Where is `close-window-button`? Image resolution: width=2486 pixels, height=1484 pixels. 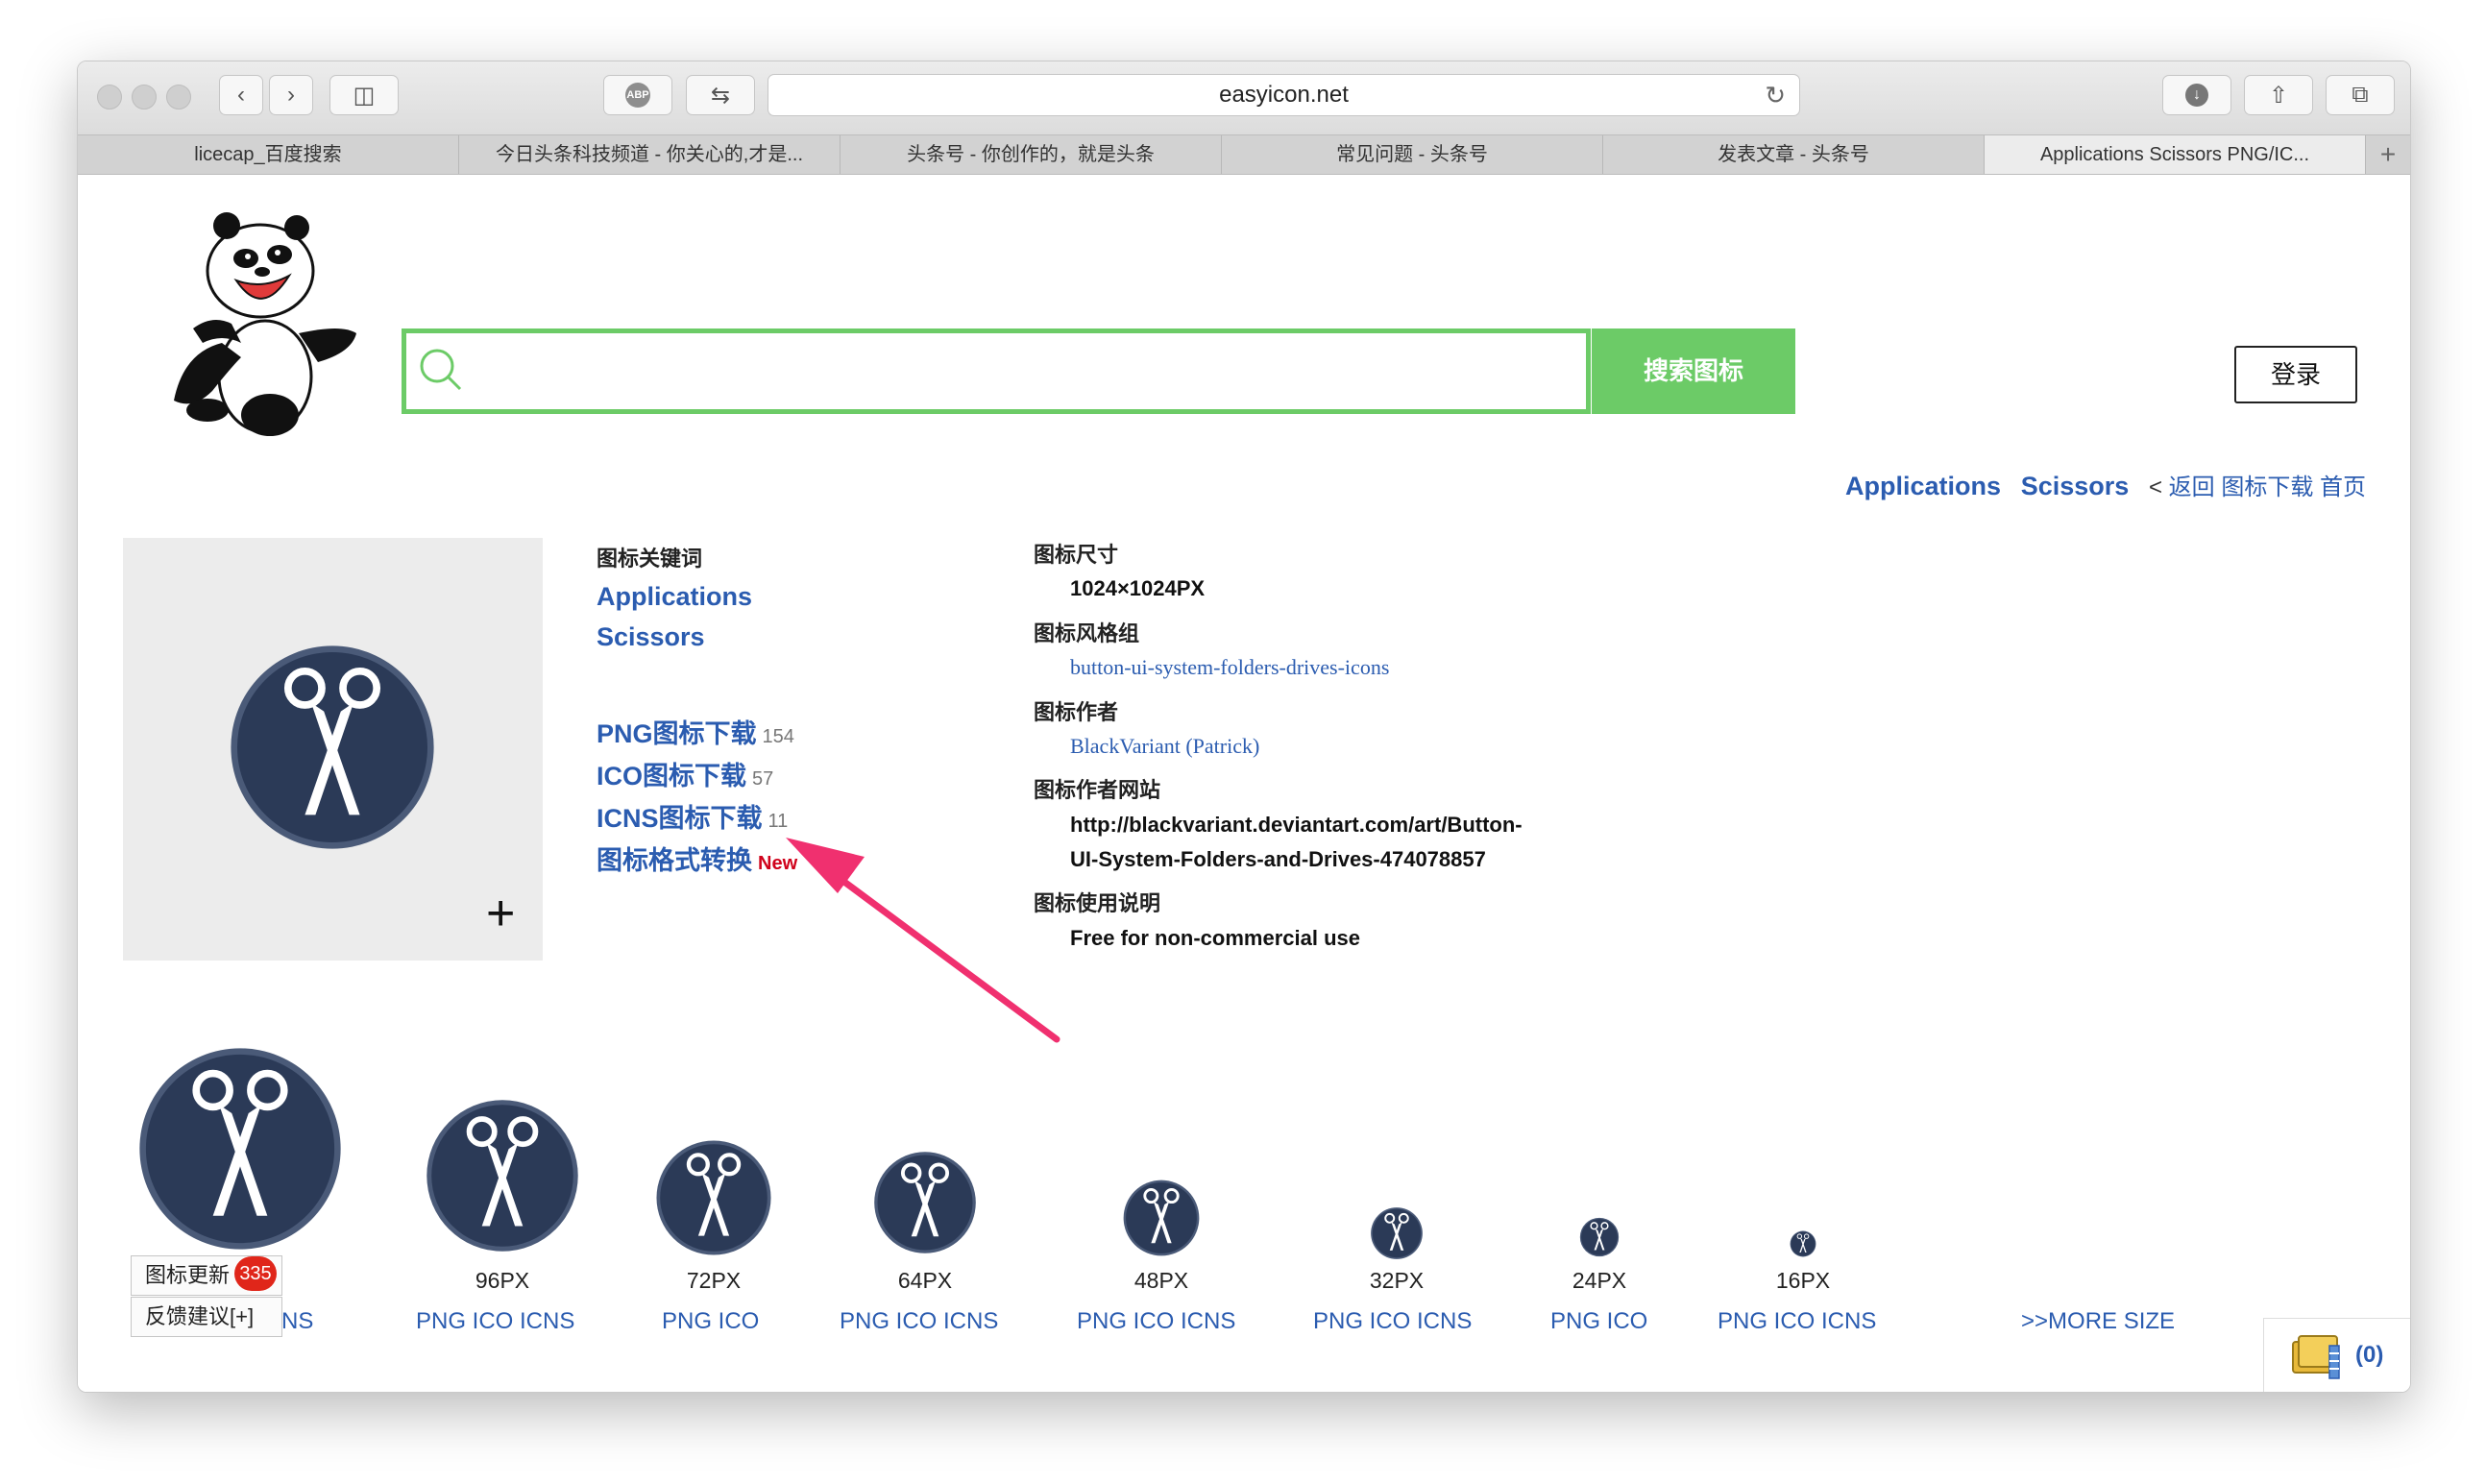 close-window-button is located at coordinates (110, 97).